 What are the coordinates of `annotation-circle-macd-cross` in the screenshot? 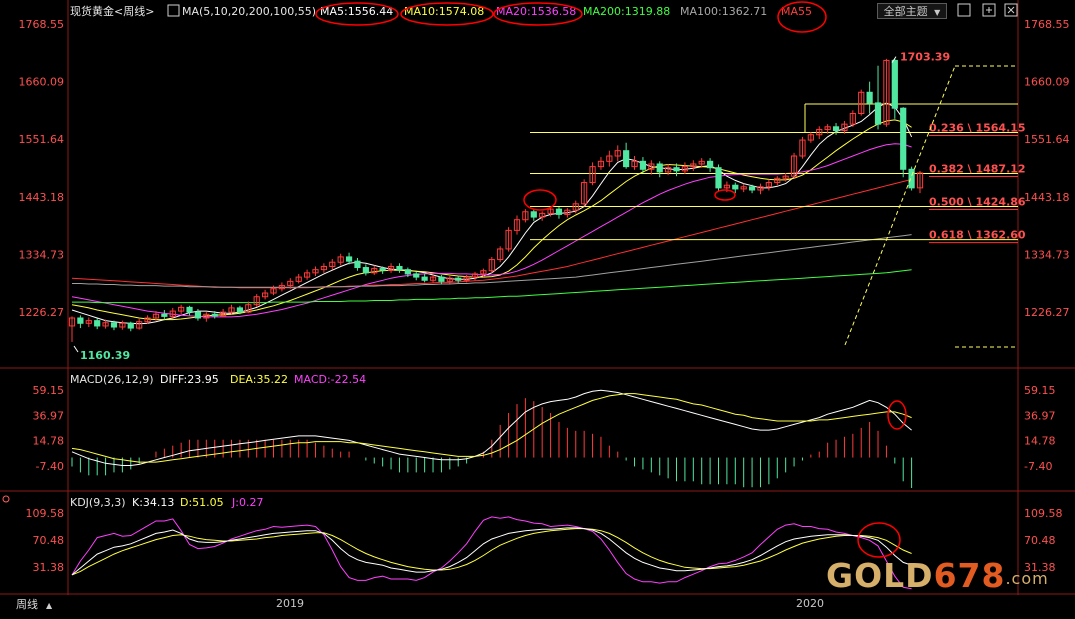 It's located at (897, 415).